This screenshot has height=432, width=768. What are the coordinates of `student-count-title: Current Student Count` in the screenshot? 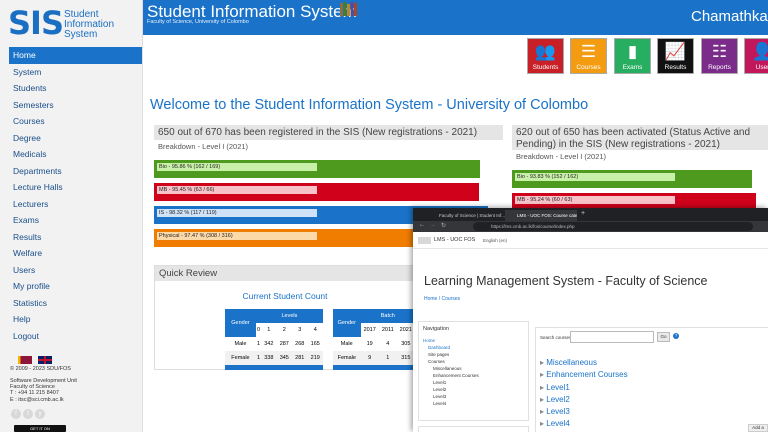 It's located at (285, 296).